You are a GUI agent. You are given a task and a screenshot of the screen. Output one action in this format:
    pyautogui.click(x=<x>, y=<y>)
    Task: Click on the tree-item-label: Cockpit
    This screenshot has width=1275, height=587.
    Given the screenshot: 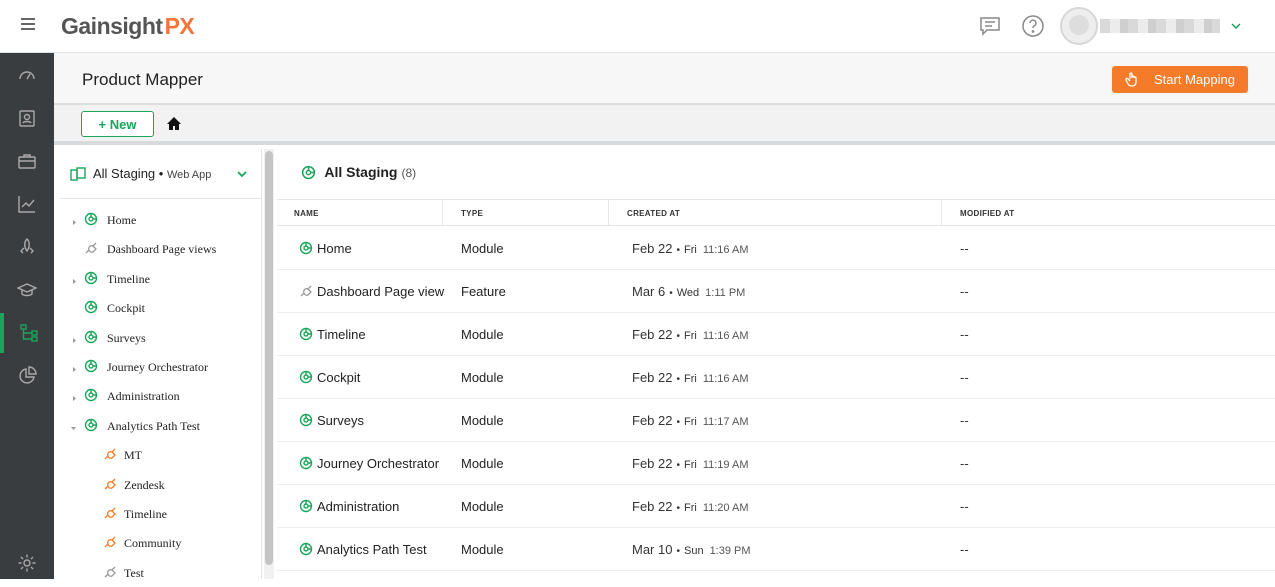 What is the action you would take?
    pyautogui.click(x=126, y=308)
    